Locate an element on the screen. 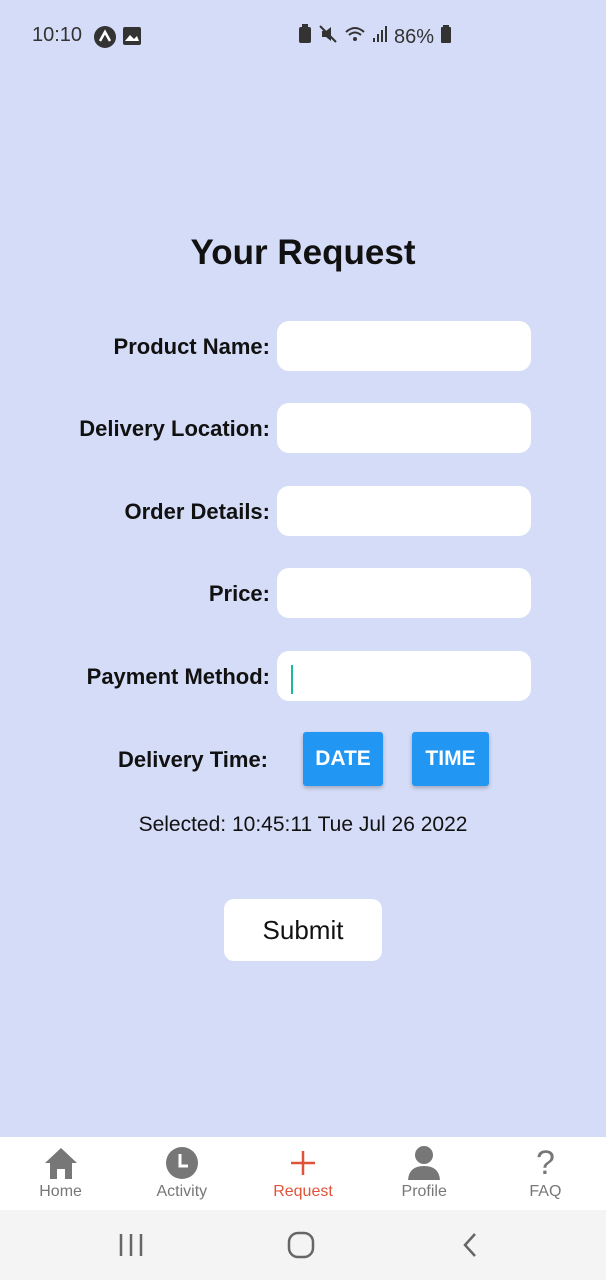 This screenshot has width=606, height=1280. page-title: Your Request is located at coordinates (303, 252).